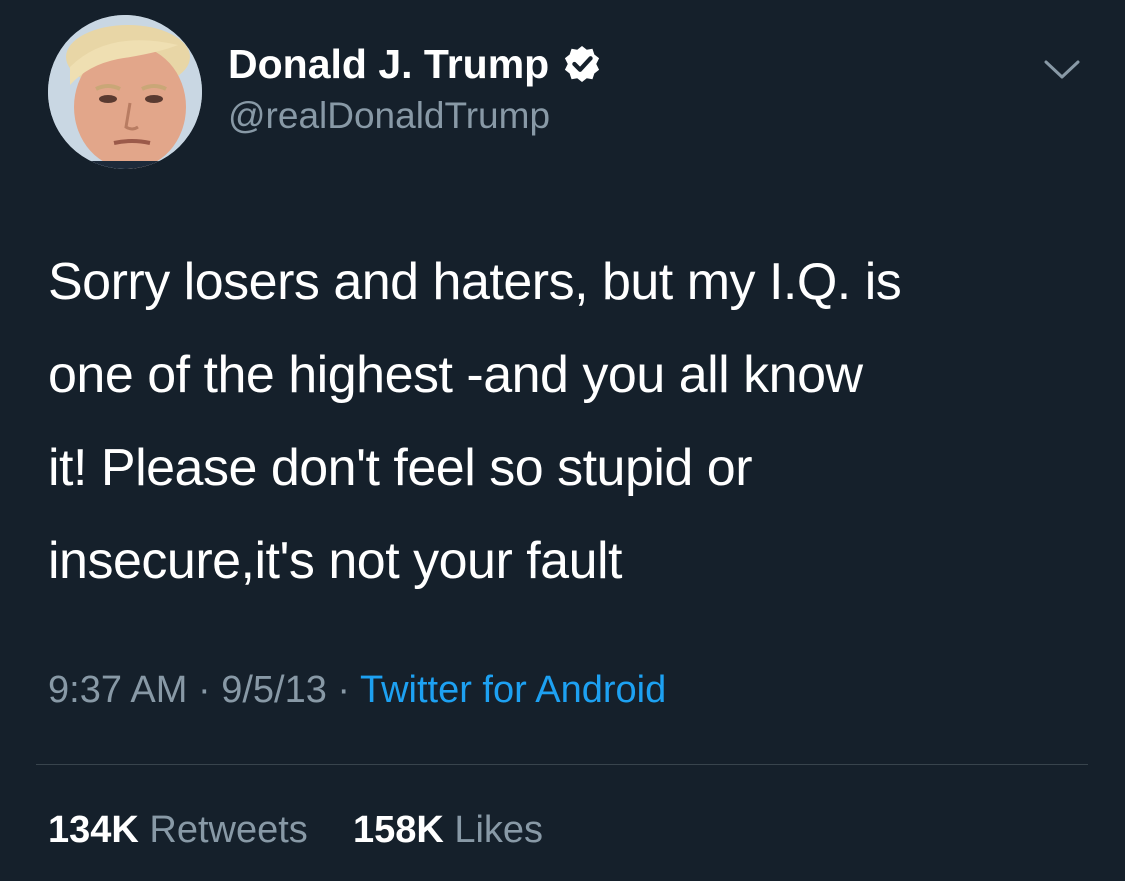 The width and height of the screenshot is (1125, 881). I want to click on likes-label: Likes, so click(499, 830).